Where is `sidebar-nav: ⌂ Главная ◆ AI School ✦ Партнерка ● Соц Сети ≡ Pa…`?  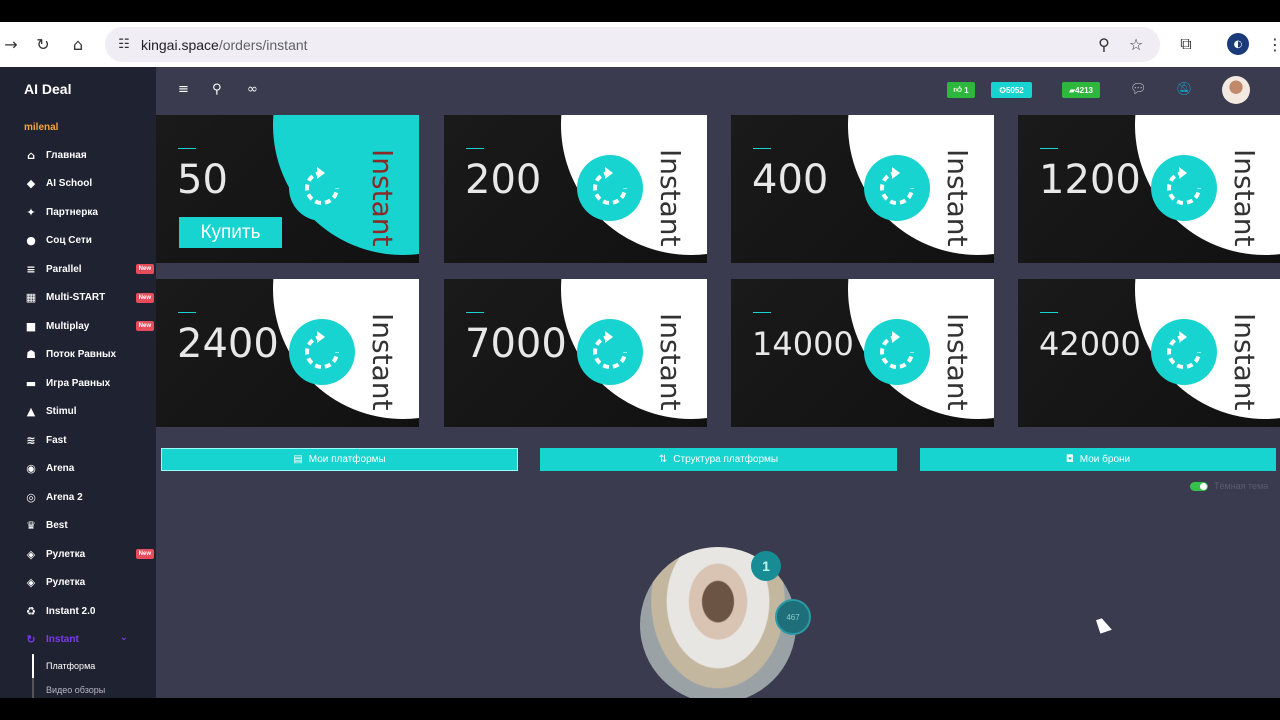
sidebar-nav: ⌂ Главная ◆ AI School ✦ Партнерка ● Соц Сети ≡ Pa… is located at coordinates (78, 419).